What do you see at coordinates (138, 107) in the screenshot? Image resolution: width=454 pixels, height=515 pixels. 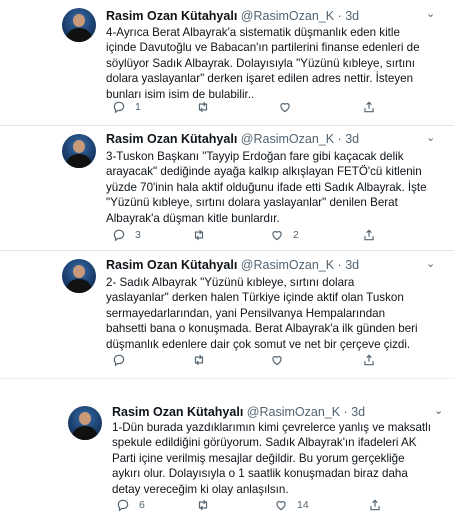 I see `reply-count: 1` at bounding box center [138, 107].